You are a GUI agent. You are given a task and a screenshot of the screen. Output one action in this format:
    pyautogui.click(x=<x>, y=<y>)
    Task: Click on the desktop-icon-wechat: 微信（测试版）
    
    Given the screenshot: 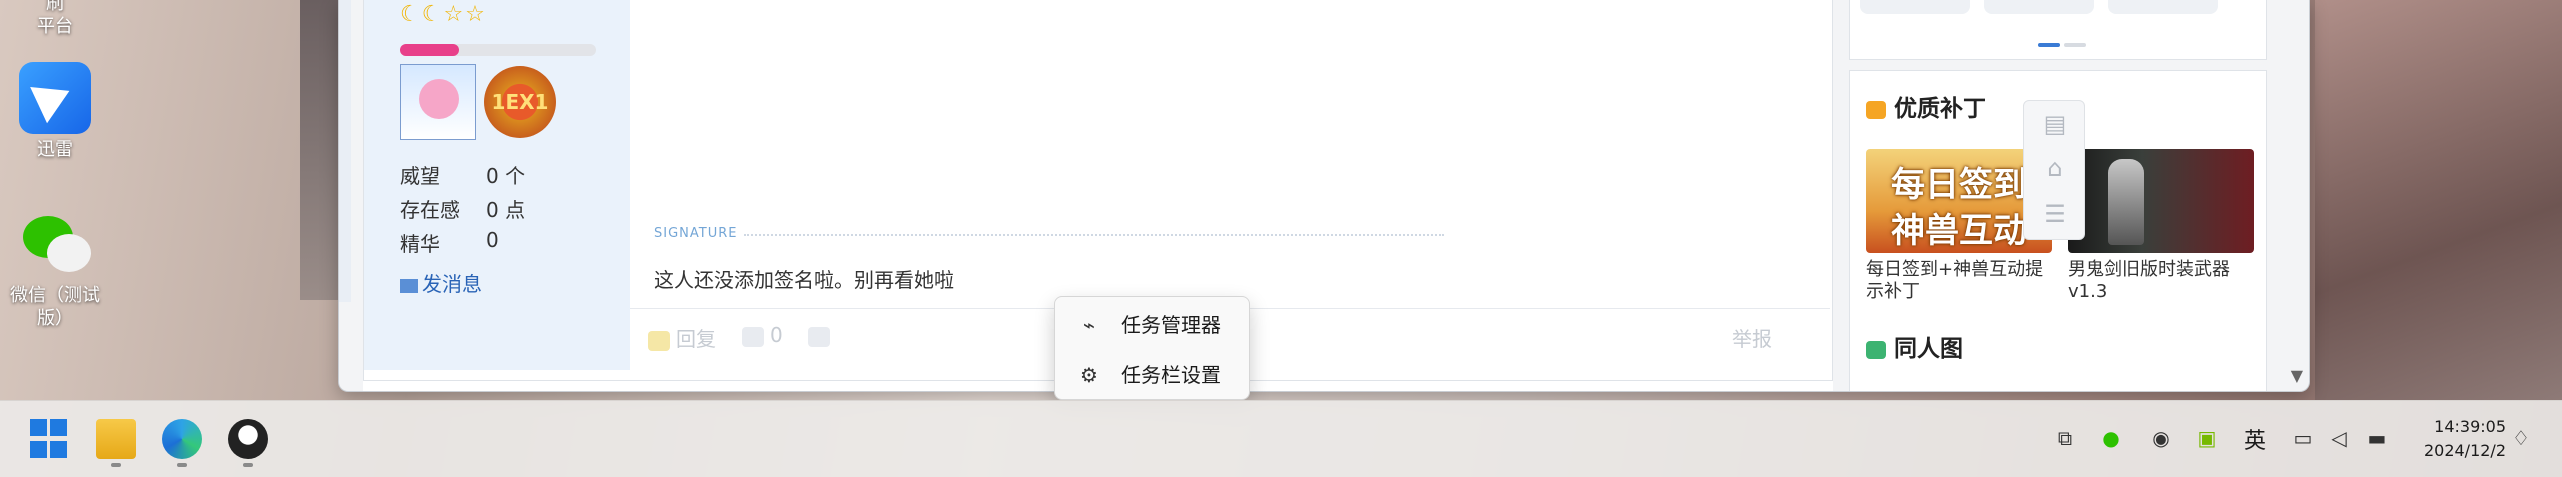 What is the action you would take?
    pyautogui.click(x=55, y=269)
    